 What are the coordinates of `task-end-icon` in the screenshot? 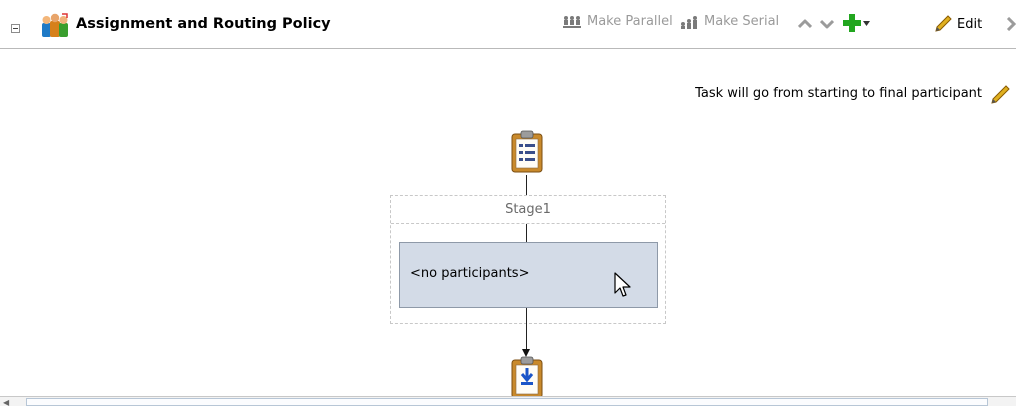 It's located at (527, 377).